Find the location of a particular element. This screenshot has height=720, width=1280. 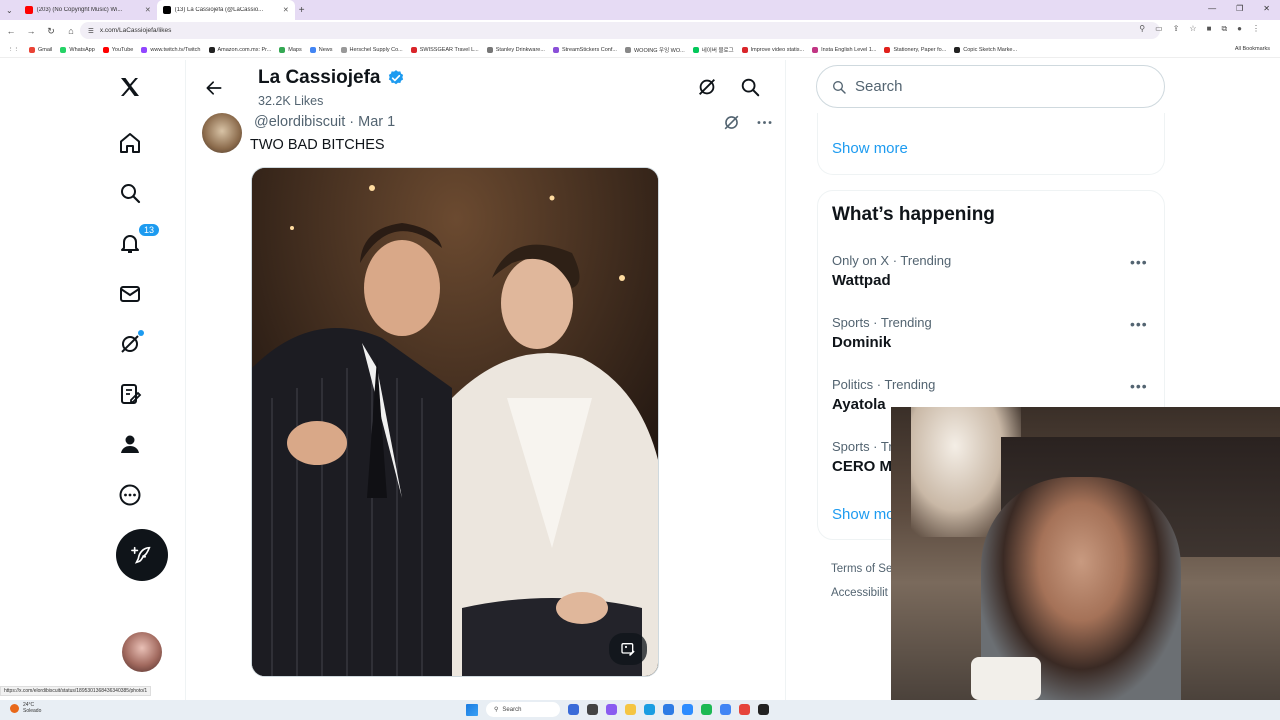

store-icon is located at coordinates (668, 709).